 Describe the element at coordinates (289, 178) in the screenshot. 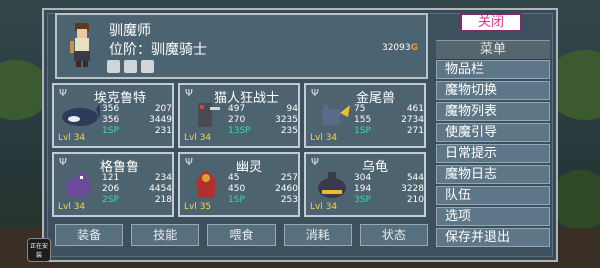

I see `def-value: 257` at that location.